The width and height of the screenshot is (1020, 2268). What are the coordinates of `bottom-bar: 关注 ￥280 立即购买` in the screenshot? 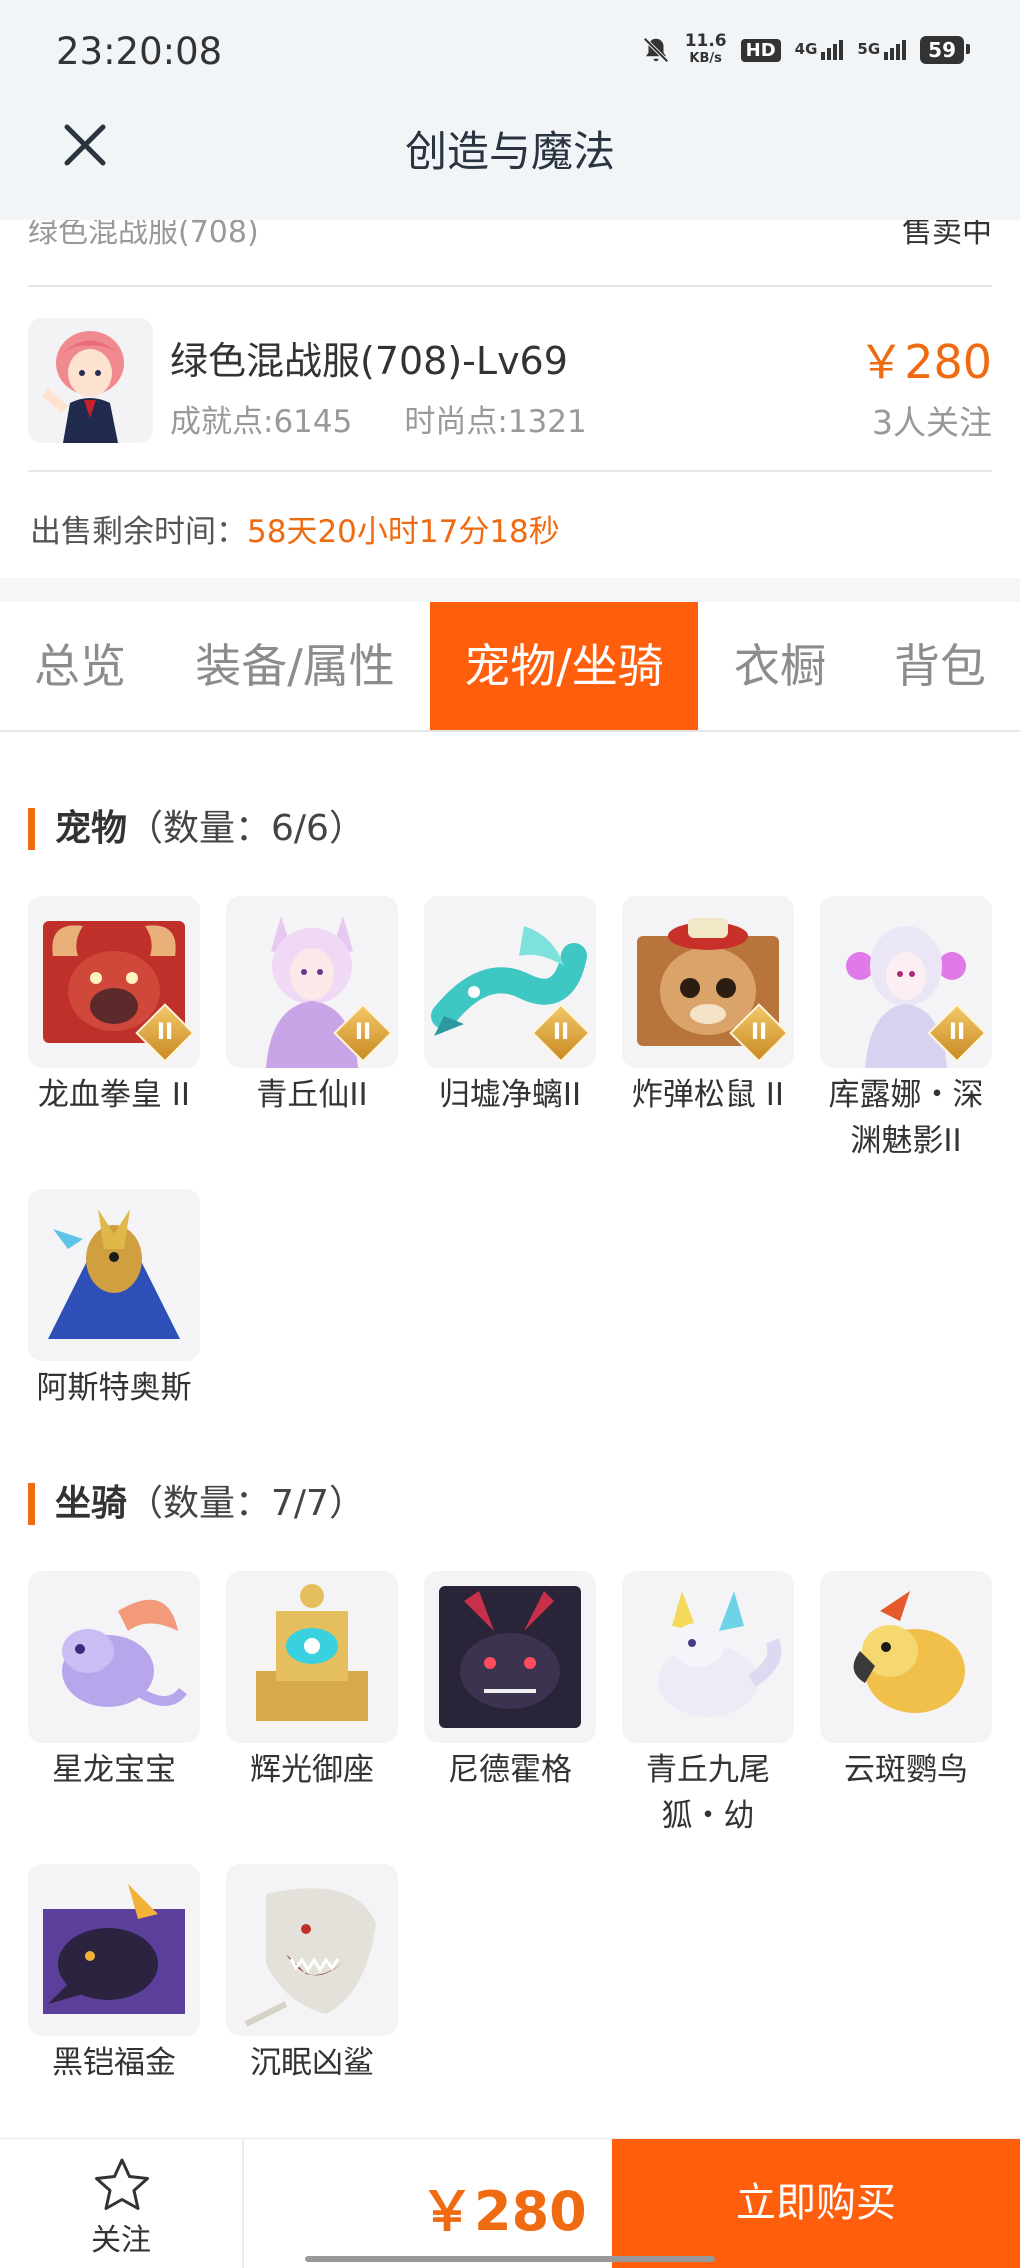 It's located at (510, 2203).